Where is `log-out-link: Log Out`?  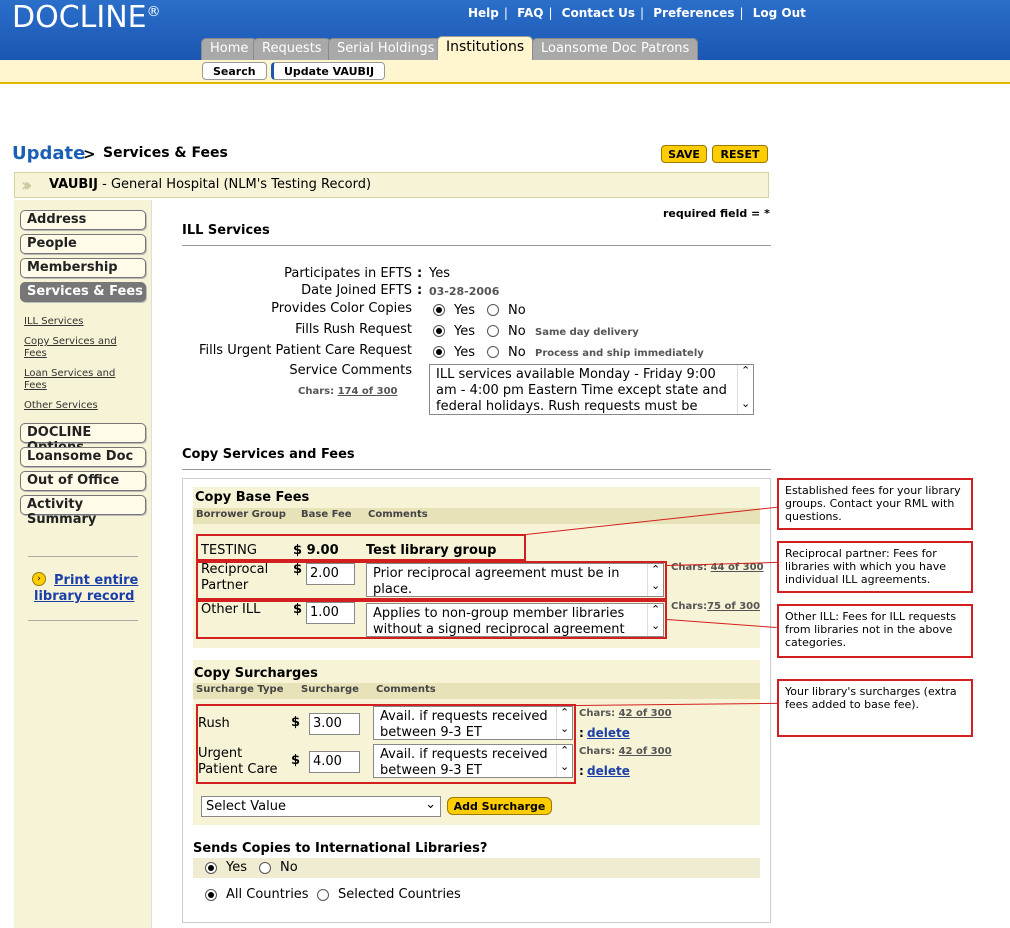 log-out-link: Log Out is located at coordinates (779, 13).